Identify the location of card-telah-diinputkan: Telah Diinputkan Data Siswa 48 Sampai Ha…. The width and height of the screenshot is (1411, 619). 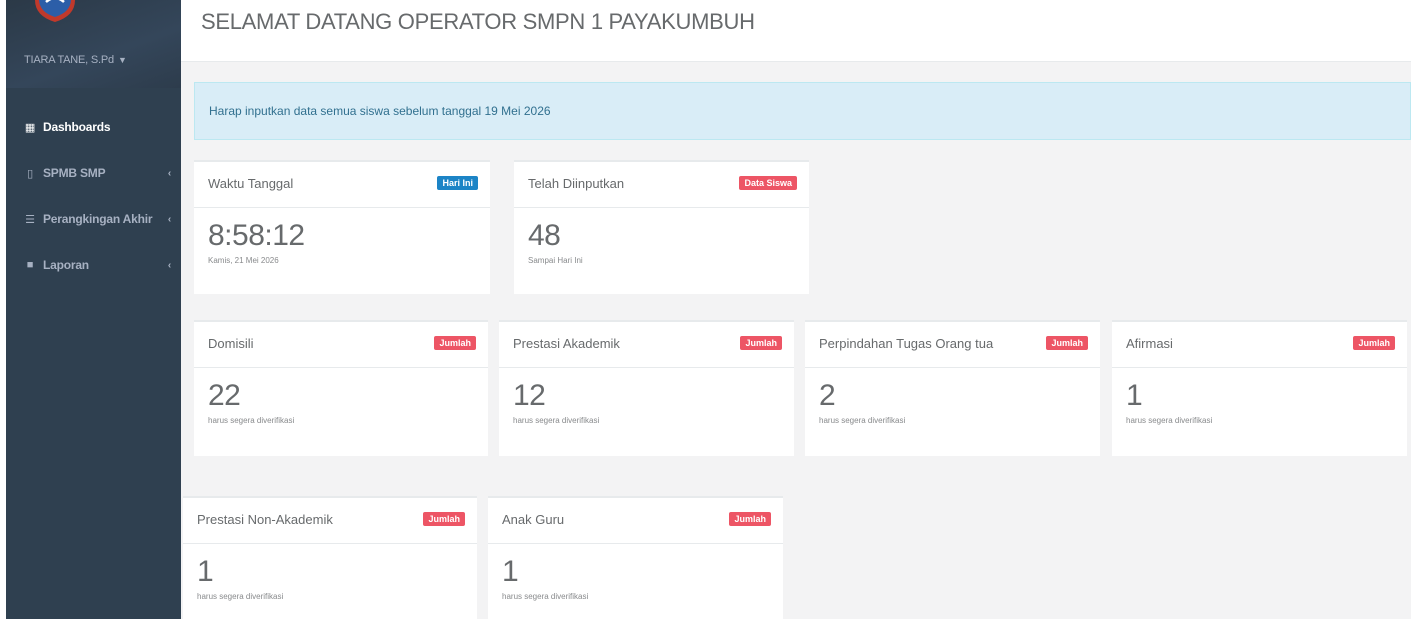
(661, 227).